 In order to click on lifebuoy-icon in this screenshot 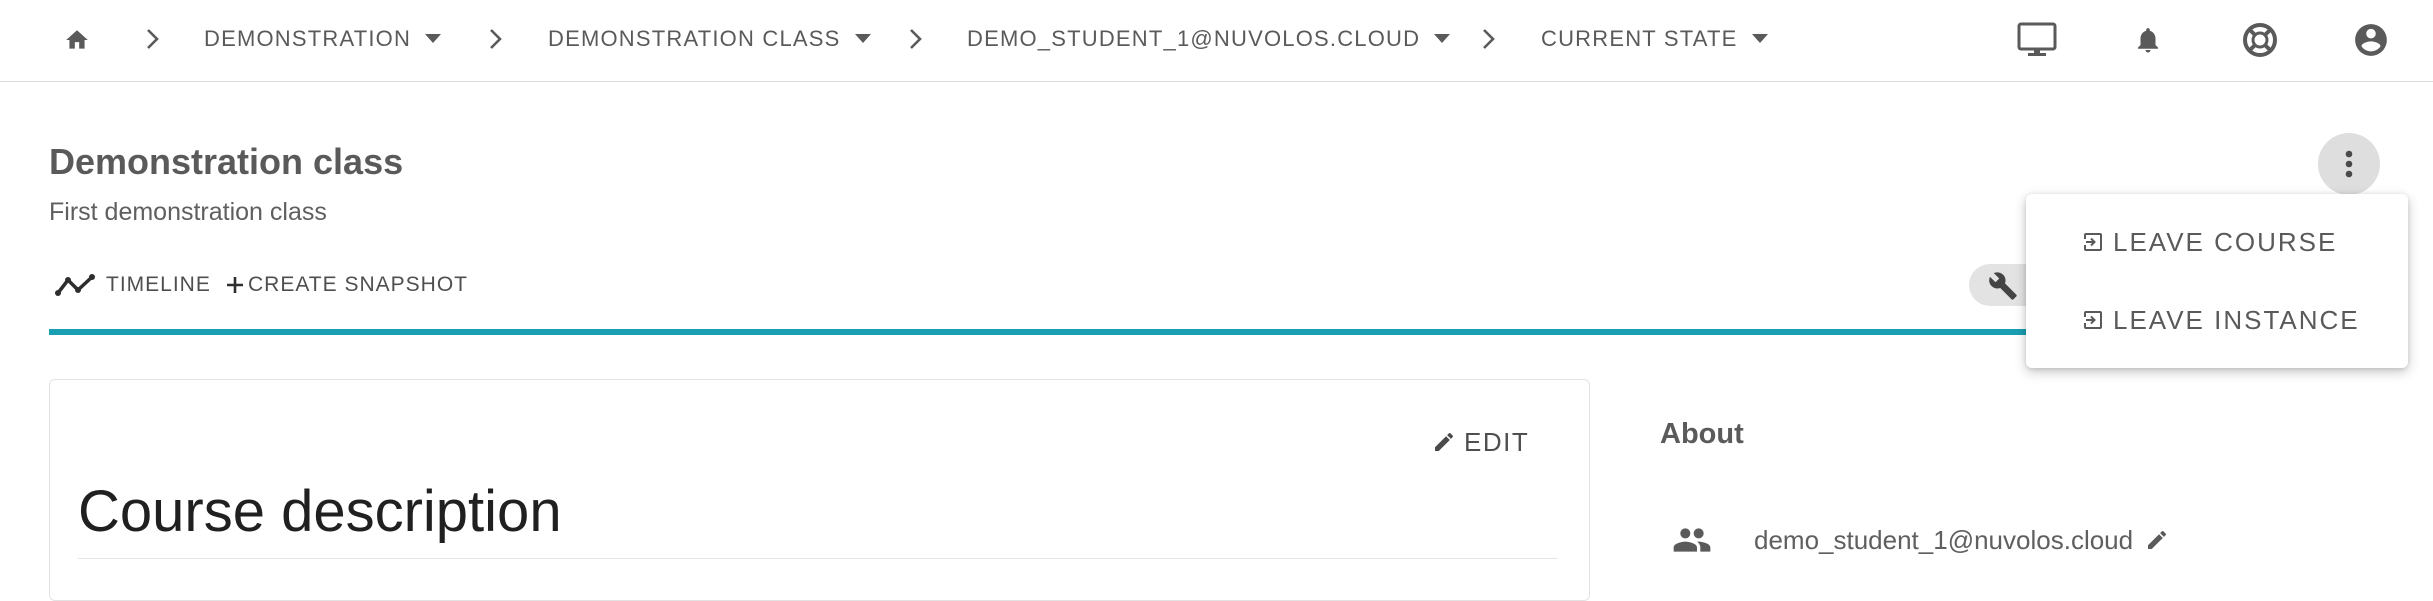, I will do `click(2260, 40)`.